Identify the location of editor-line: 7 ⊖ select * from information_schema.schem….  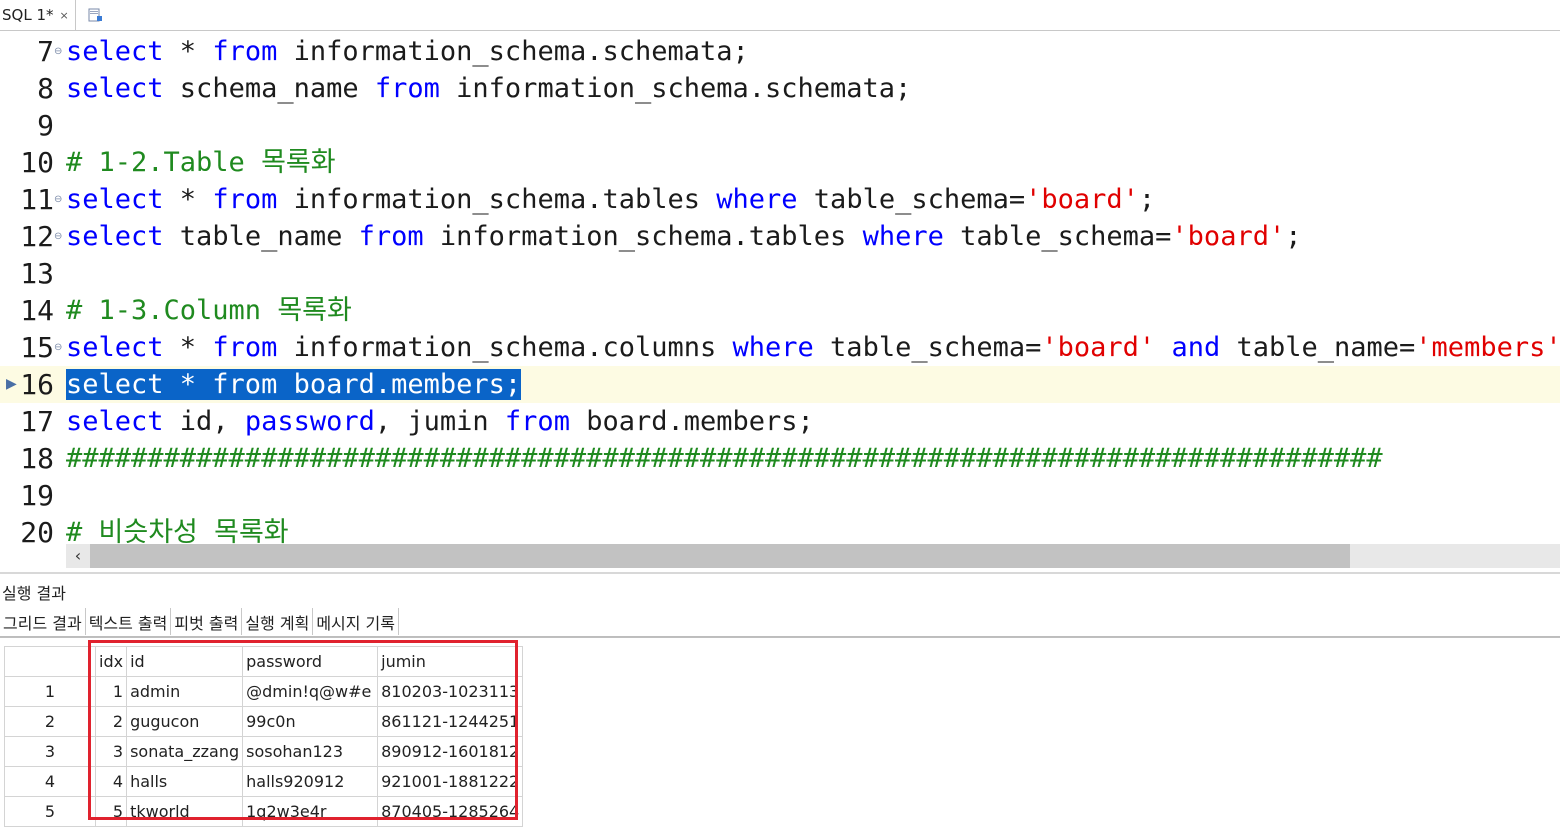
(780, 51).